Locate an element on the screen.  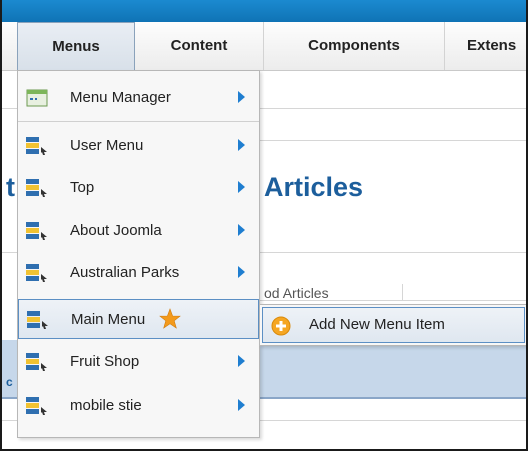
dropdown-item-label: Fruit Shop is located at coordinates (105, 361).